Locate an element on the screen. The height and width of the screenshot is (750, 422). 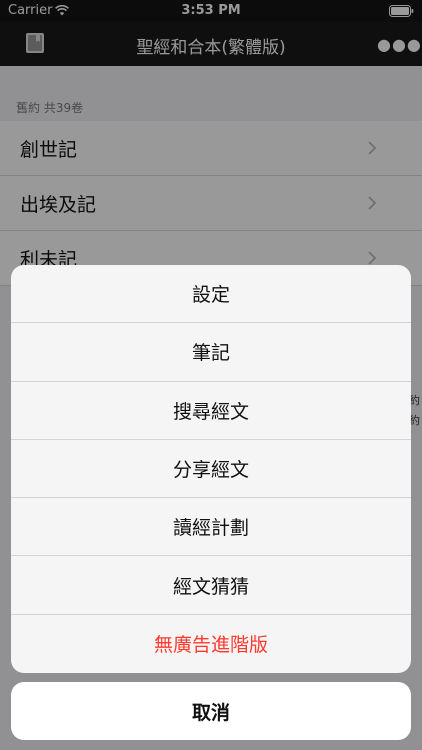
verse-quiz-button: 經文猜猜 is located at coordinates (211, 585).